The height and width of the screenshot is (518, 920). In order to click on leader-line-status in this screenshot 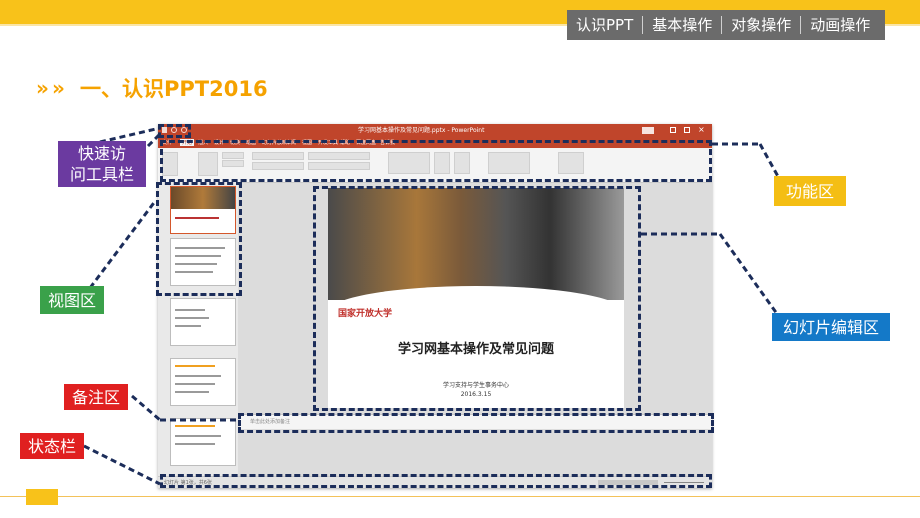, I will do `click(122, 465)`.